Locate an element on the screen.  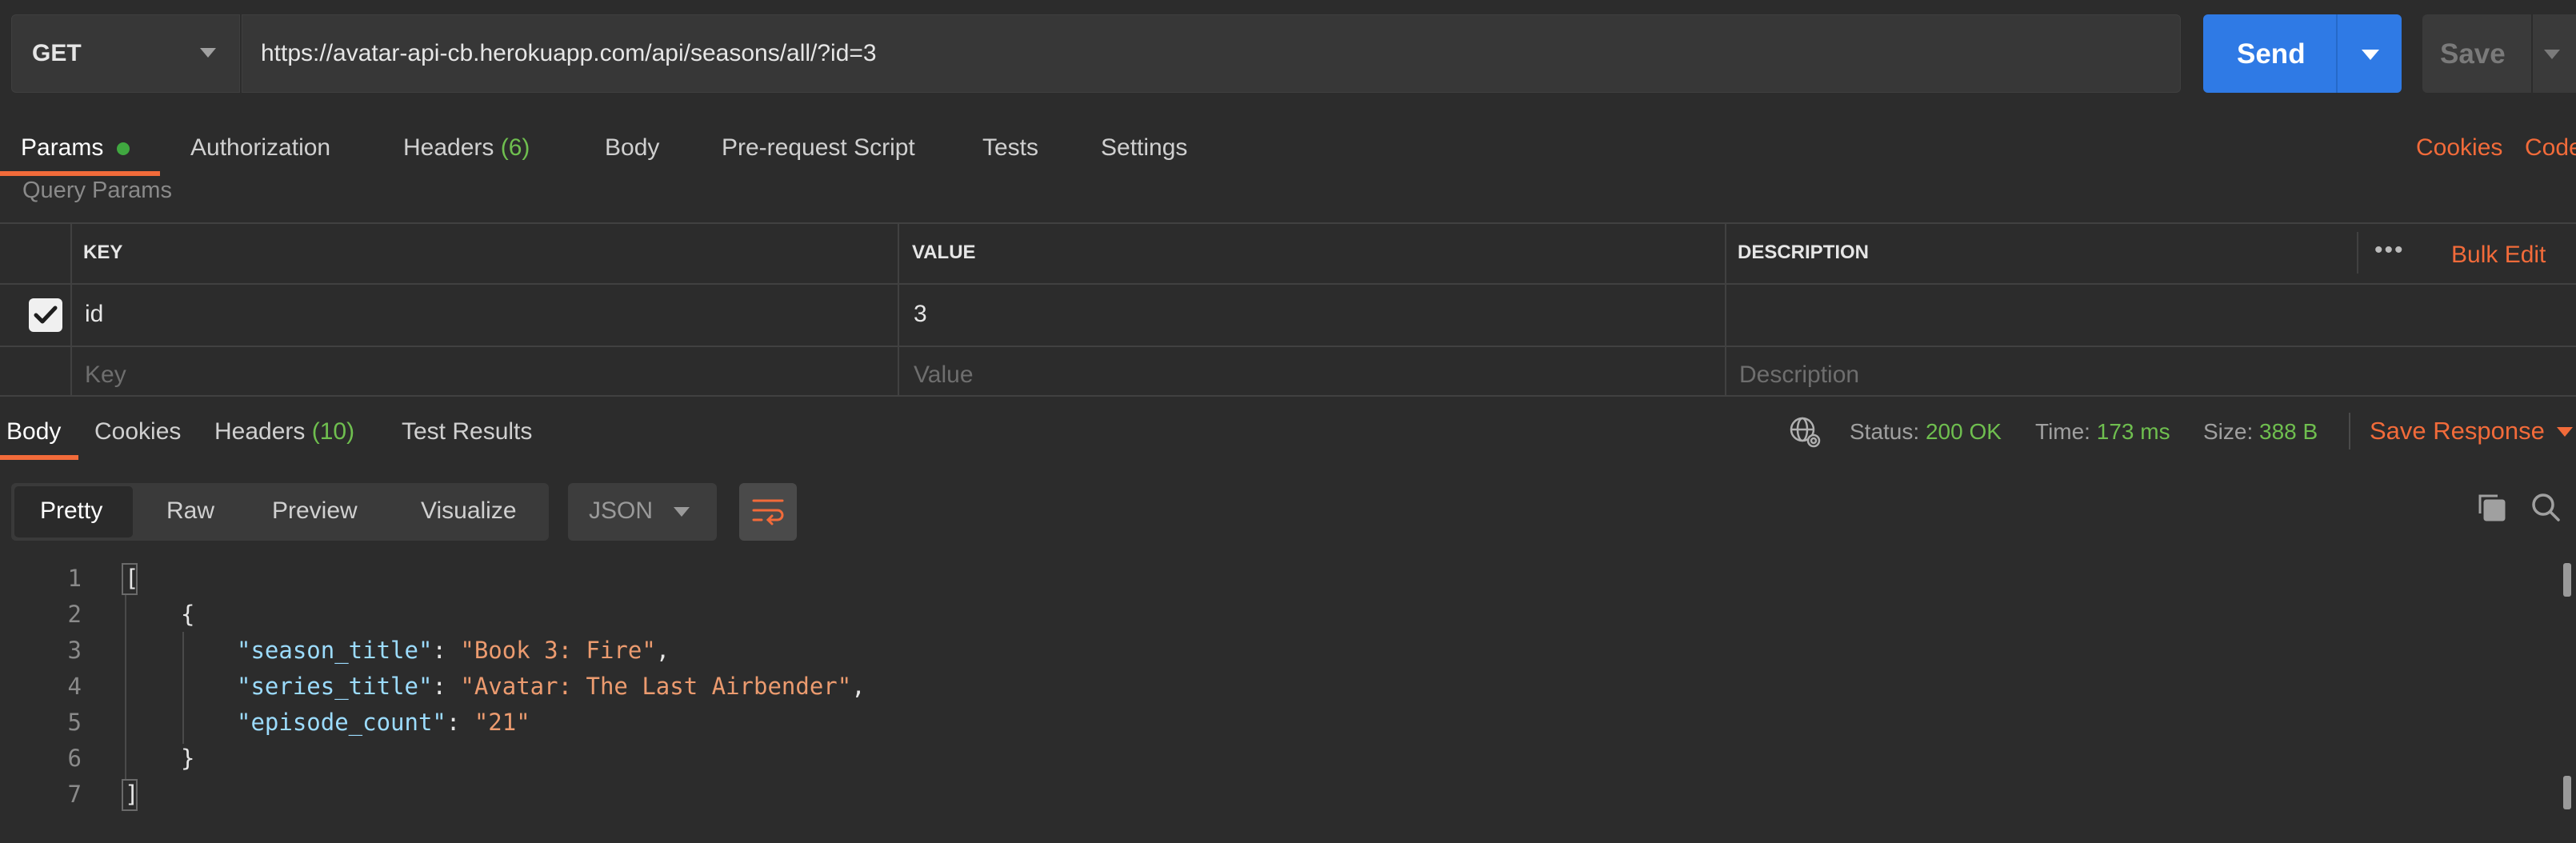
view-preview: Preview is located at coordinates (315, 511).